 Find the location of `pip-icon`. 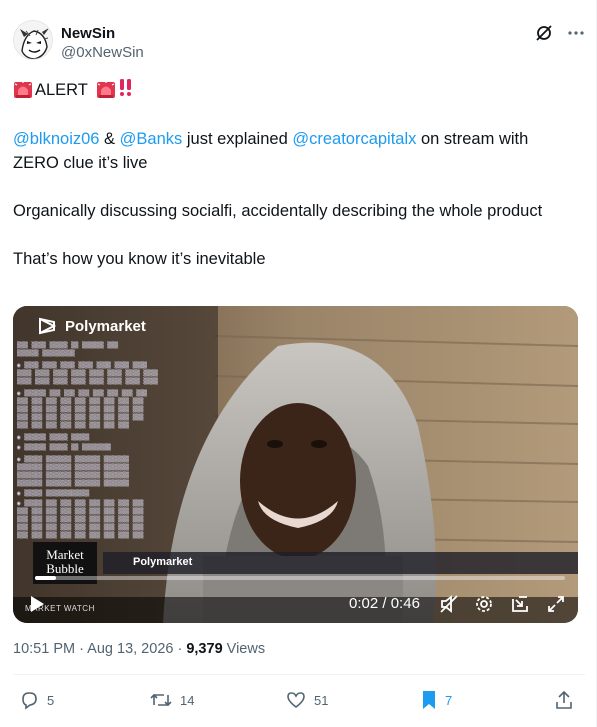

pip-icon is located at coordinates (520, 606).